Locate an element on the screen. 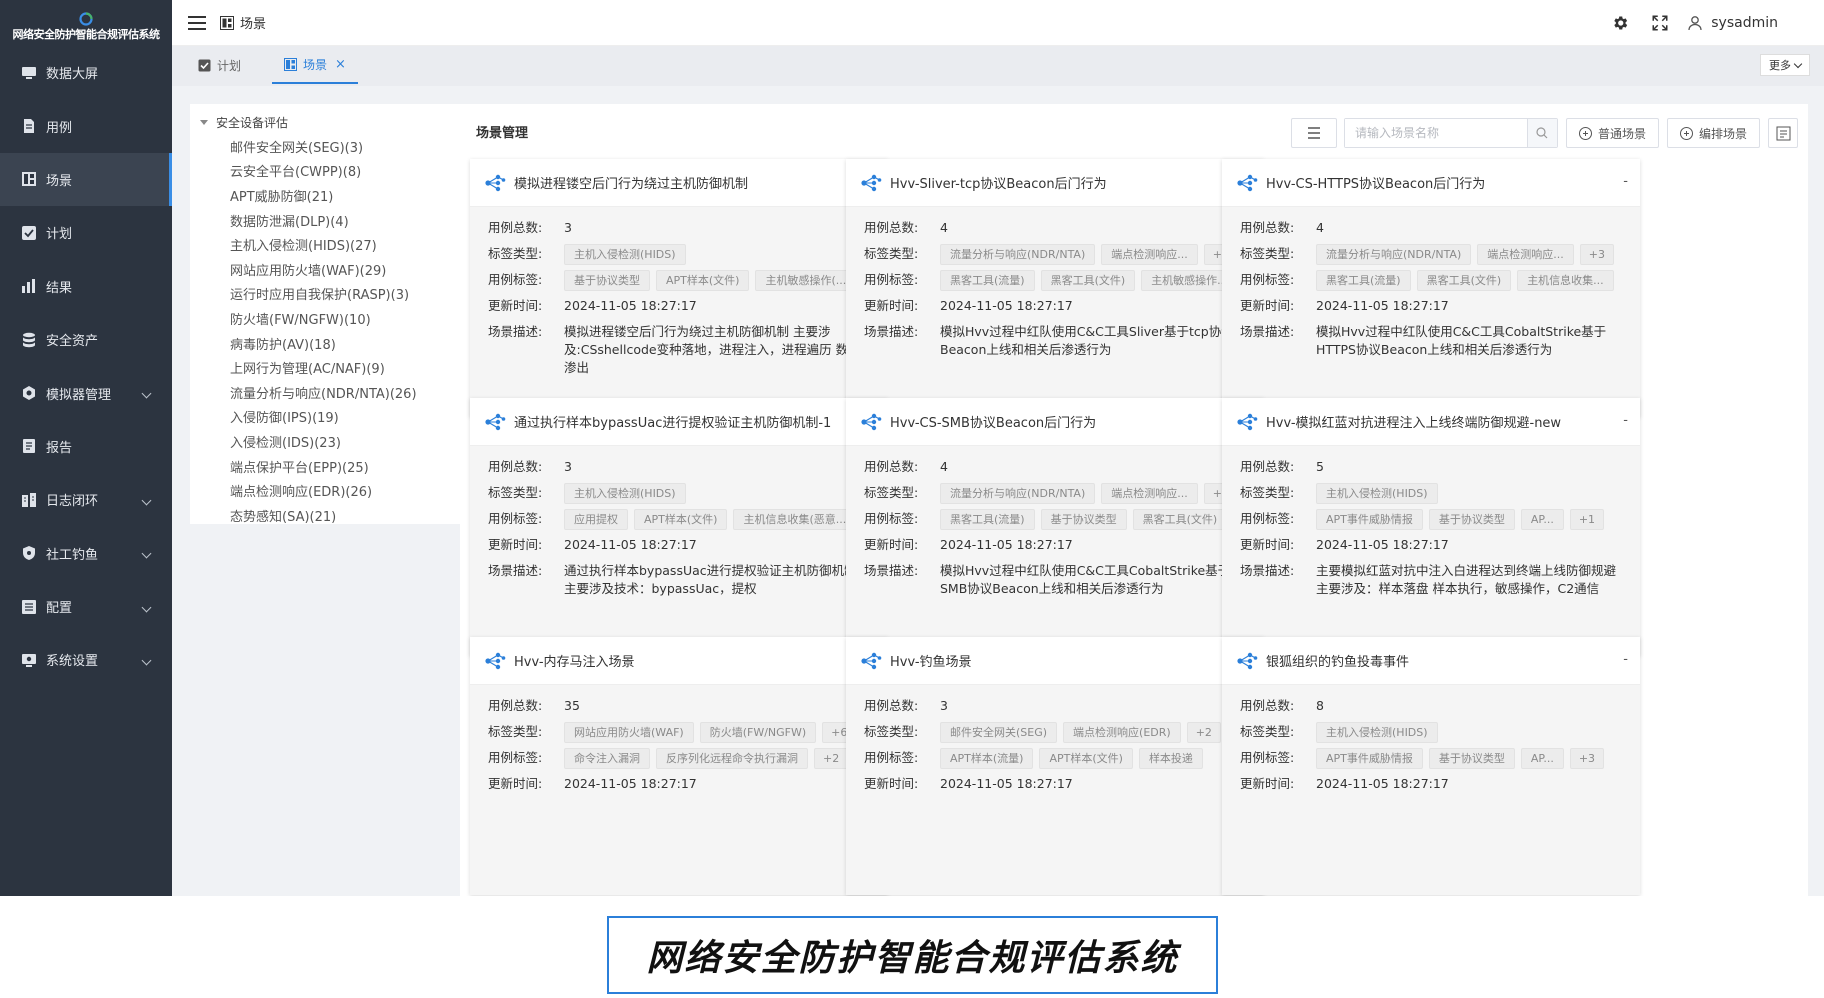  tab-scene: 场景 × is located at coordinates (315, 65).